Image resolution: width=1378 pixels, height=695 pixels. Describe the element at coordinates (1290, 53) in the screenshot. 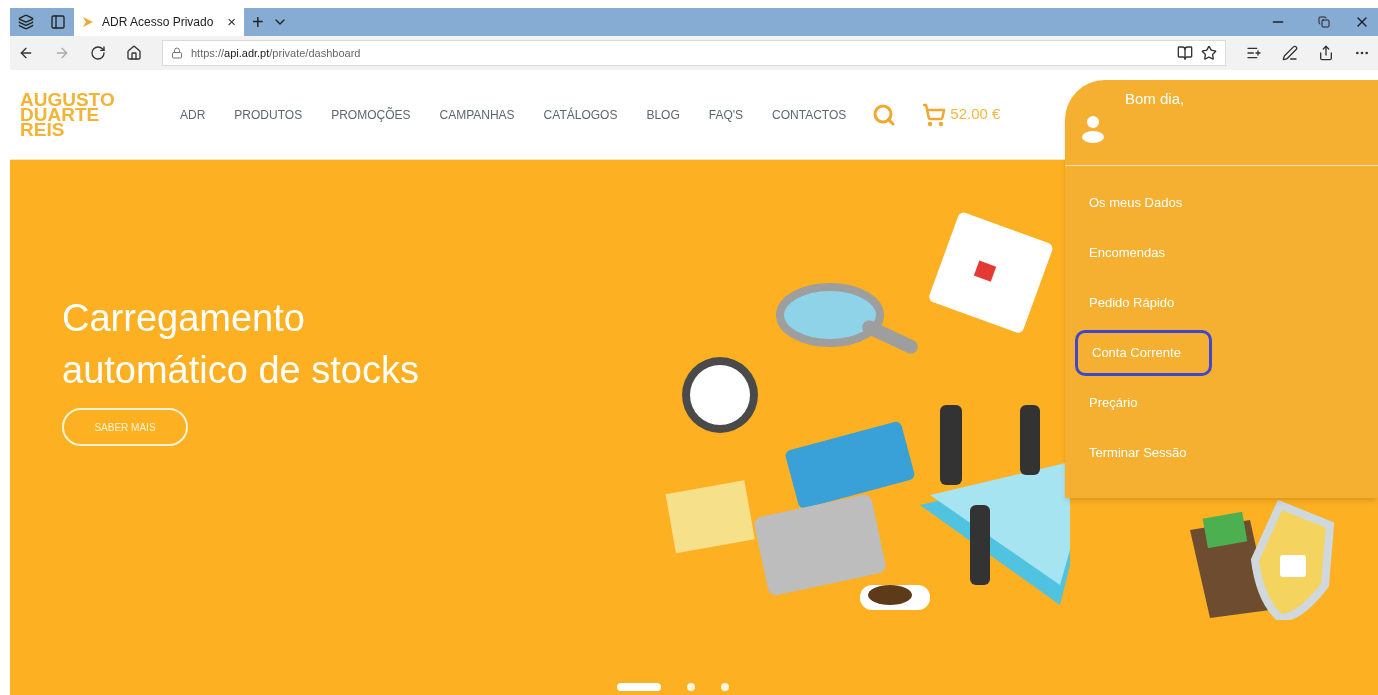

I see `pen-icon` at that location.